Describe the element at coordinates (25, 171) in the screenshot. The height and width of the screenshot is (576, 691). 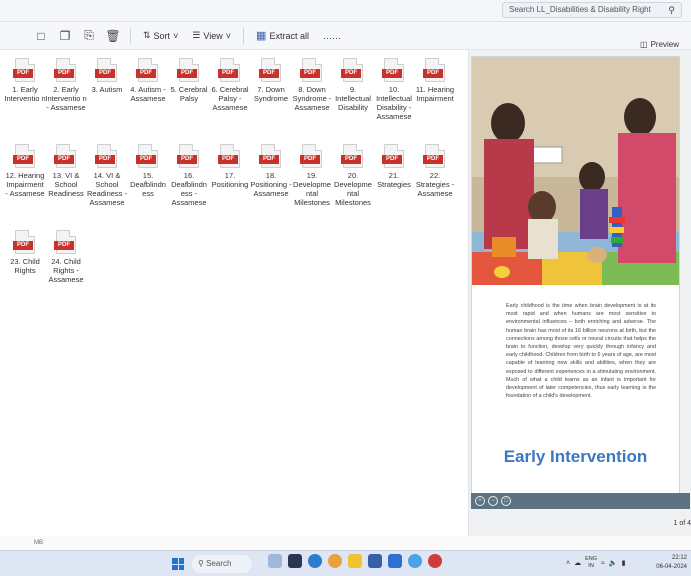
I see `file-item: PDF 12. Hearing Impairment - Assamese` at that location.